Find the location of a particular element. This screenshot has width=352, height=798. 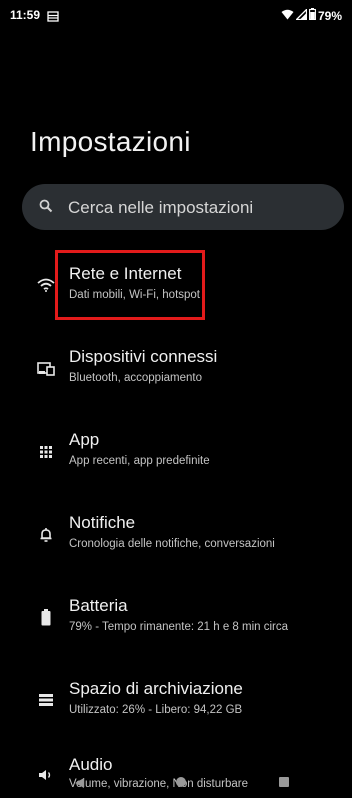

navigation-bar is located at coordinates (176, 782).